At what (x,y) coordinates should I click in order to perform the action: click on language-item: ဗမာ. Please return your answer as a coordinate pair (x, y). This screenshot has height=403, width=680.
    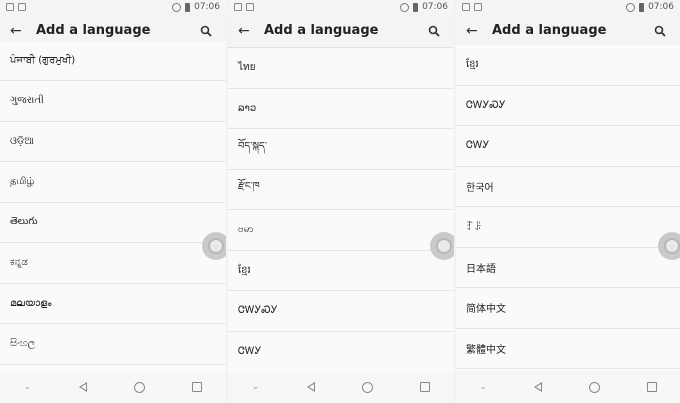
    Looking at the image, I should click on (341, 230).